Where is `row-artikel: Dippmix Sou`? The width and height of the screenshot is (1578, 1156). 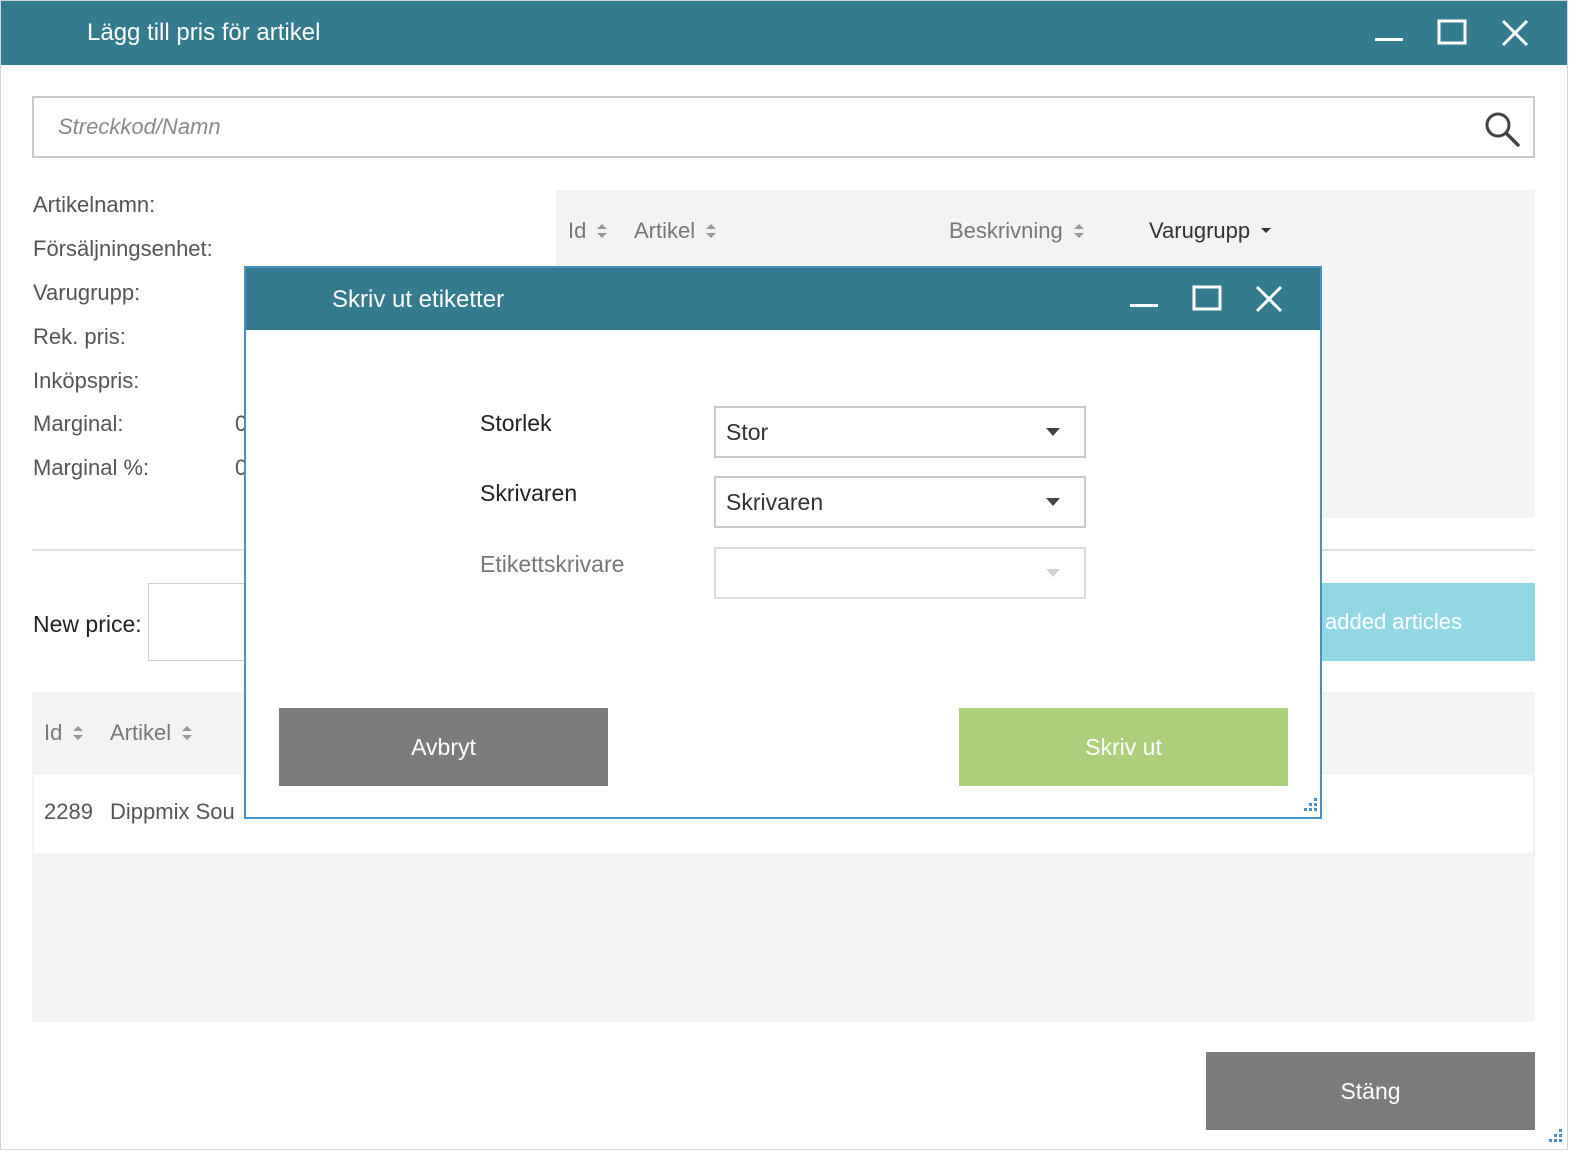 row-artikel: Dippmix Sou is located at coordinates (172, 811).